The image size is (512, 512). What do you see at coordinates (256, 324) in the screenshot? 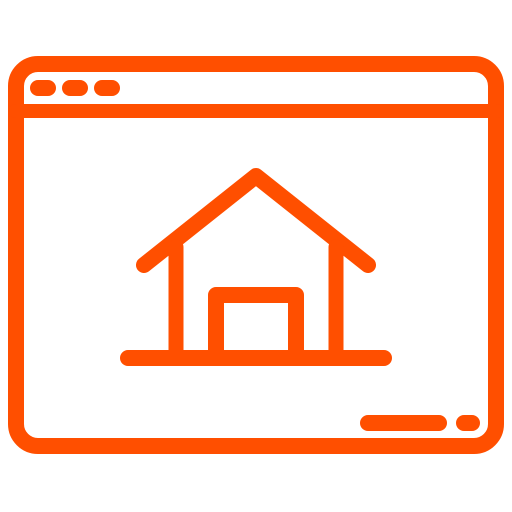
I see `house-door` at bounding box center [256, 324].